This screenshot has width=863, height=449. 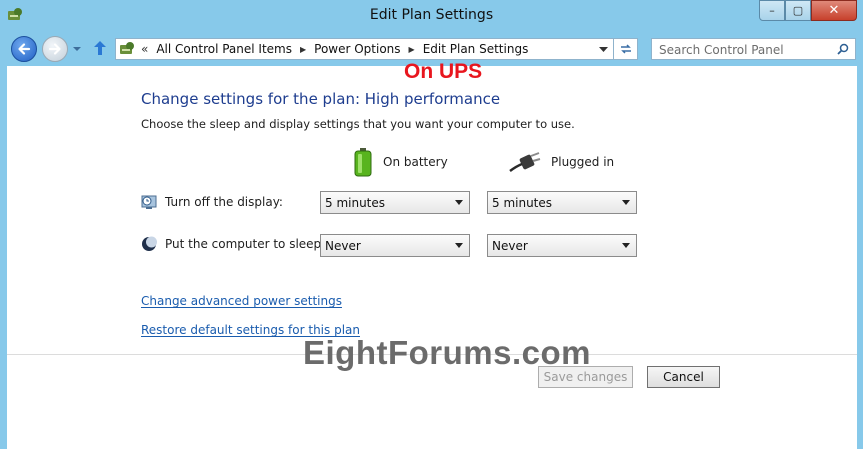 I want to click on back-button, so click(x=24, y=49).